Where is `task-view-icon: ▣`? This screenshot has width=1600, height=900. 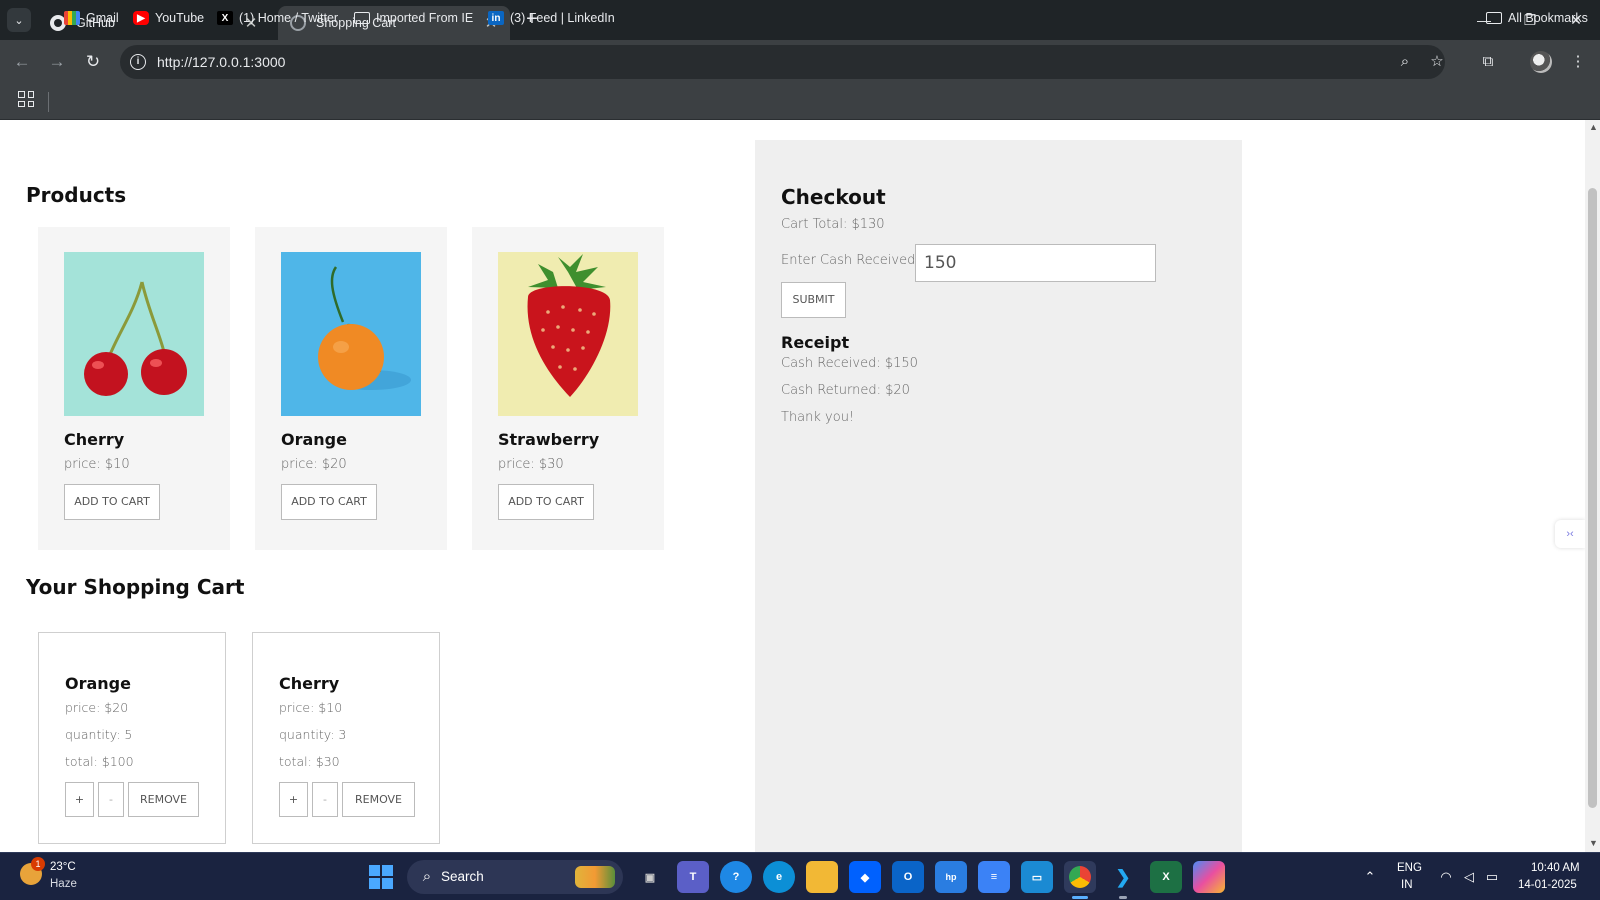
task-view-icon: ▣ is located at coordinates (650, 877).